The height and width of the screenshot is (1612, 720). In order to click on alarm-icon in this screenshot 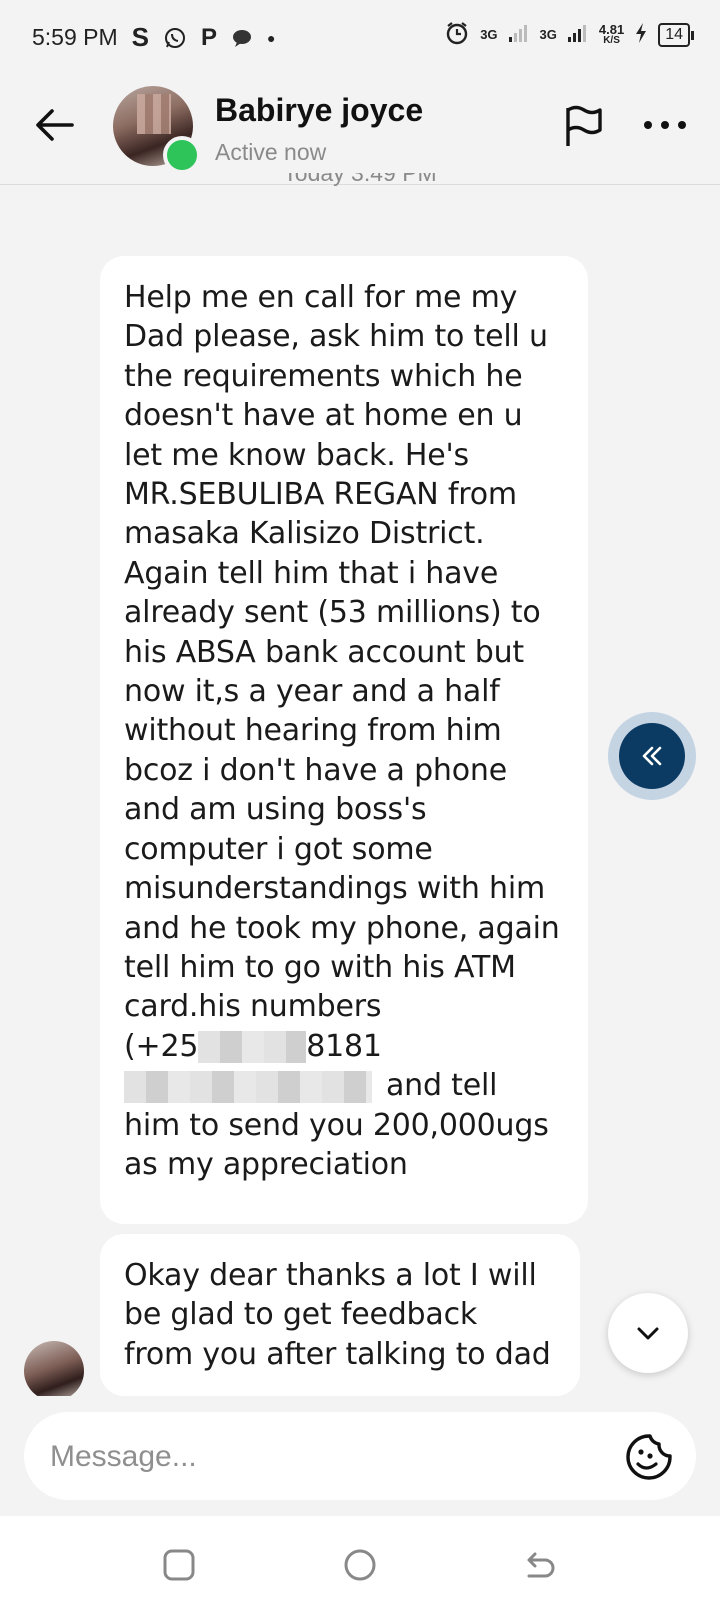, I will do `click(457, 34)`.